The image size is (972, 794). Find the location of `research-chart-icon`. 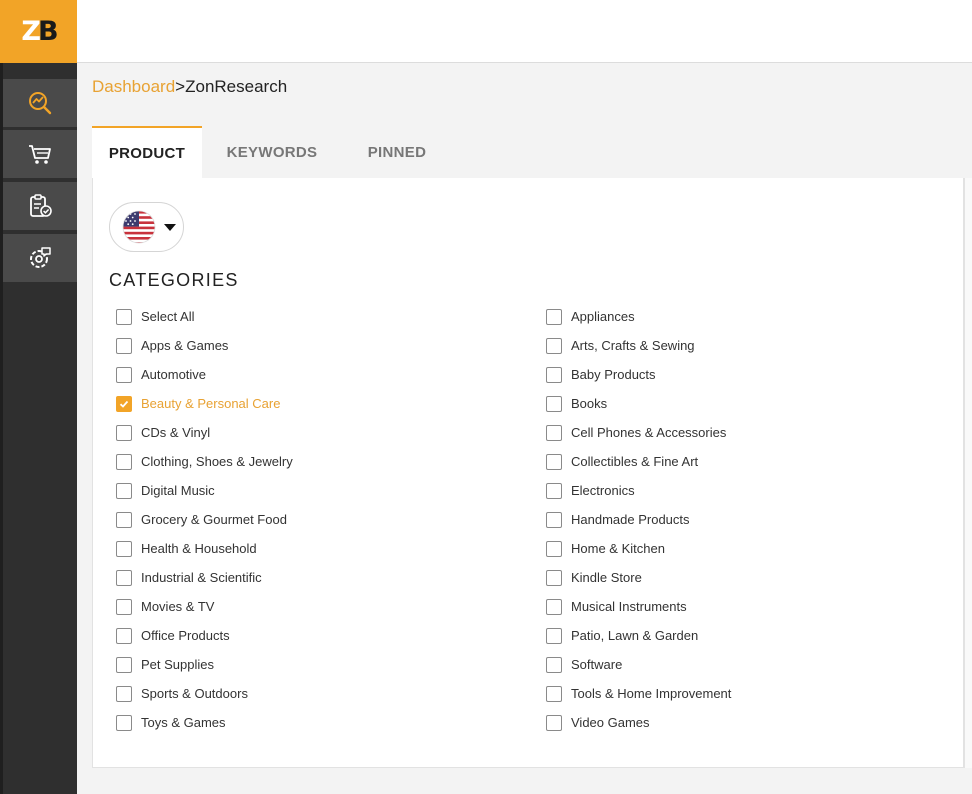

research-chart-icon is located at coordinates (40, 103).